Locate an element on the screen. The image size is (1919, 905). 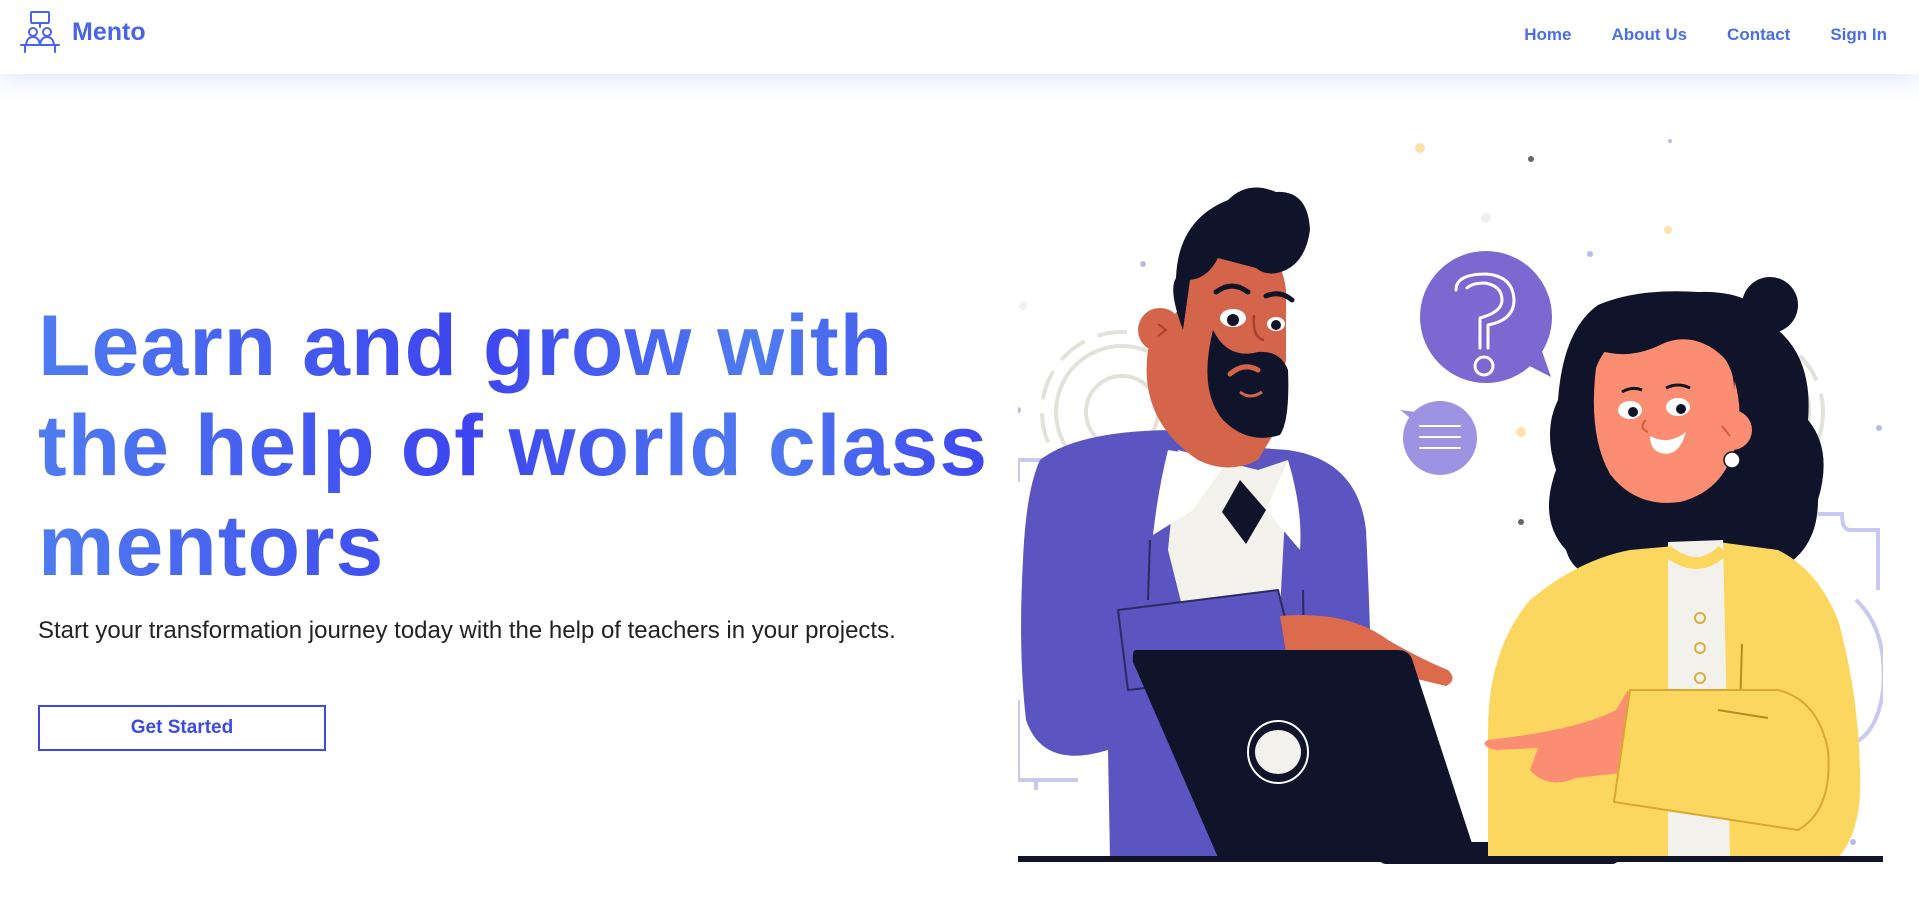
brand-name: Mento is located at coordinates (109, 31).